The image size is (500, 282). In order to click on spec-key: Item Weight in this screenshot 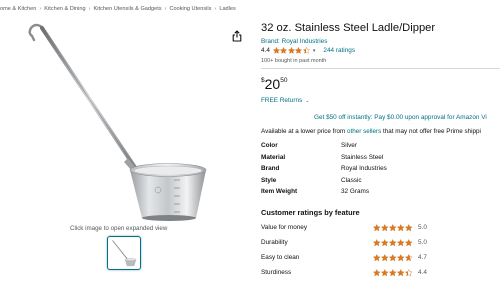, I will do `click(279, 191)`.